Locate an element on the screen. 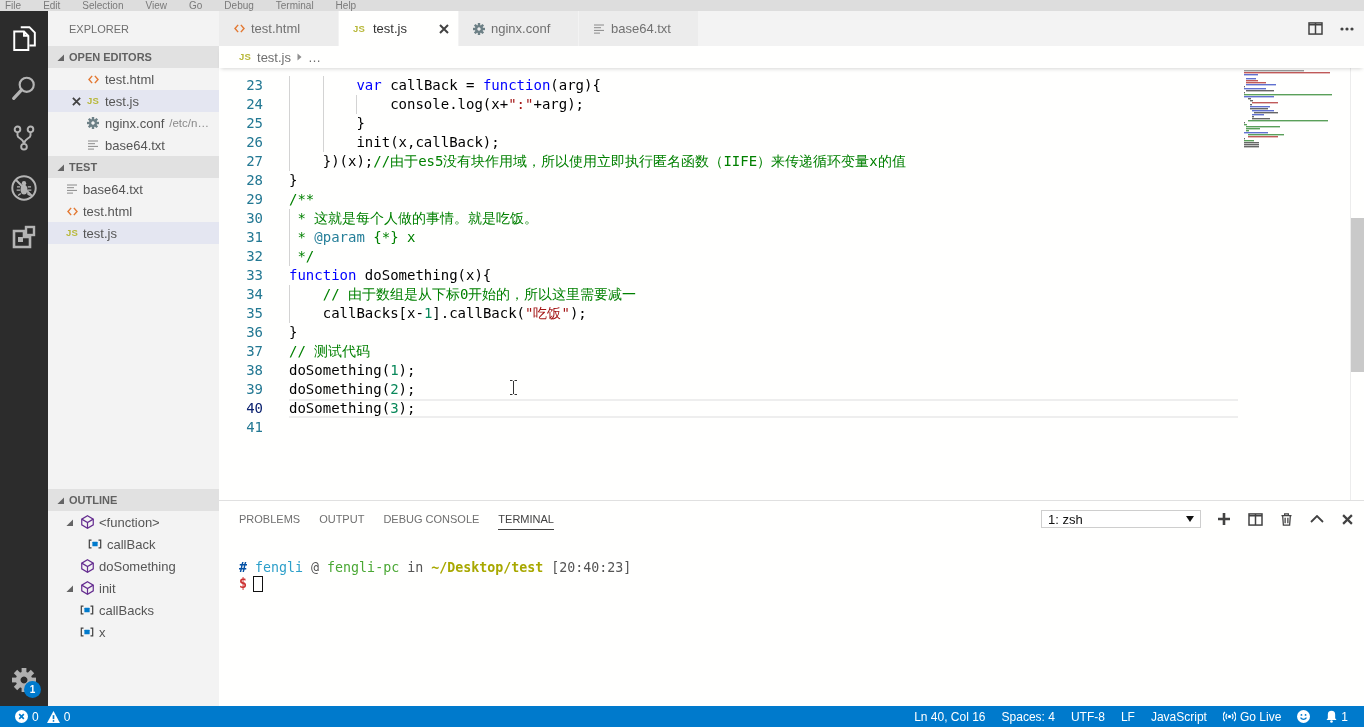 The height and width of the screenshot is (727, 1364). line-number: 28 is located at coordinates (254, 180).